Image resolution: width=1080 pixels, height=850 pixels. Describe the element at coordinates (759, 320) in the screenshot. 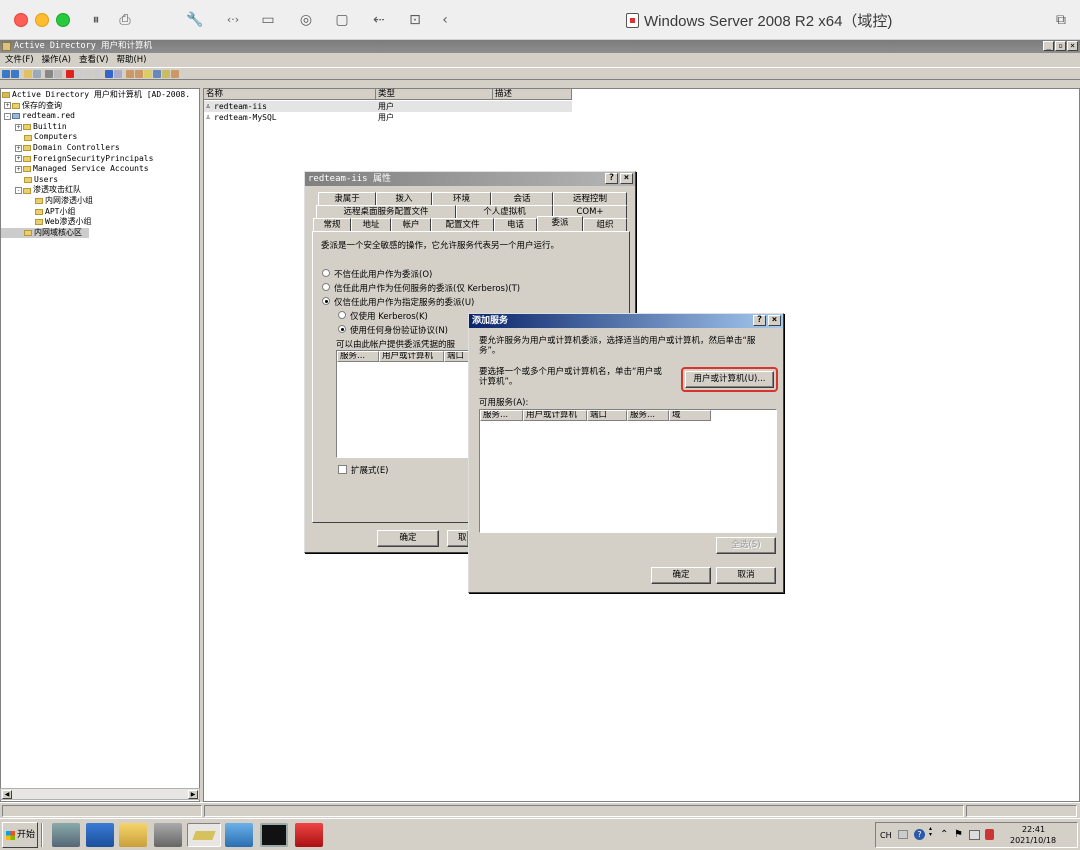

I see `help-button: ?` at that location.